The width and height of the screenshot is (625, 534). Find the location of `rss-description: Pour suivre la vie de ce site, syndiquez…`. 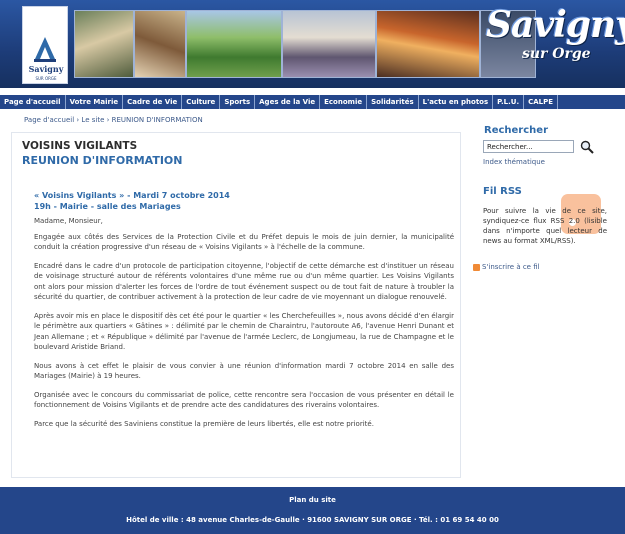

rss-description: Pour suivre la vie de ce site, syndiquez… is located at coordinates (545, 226).